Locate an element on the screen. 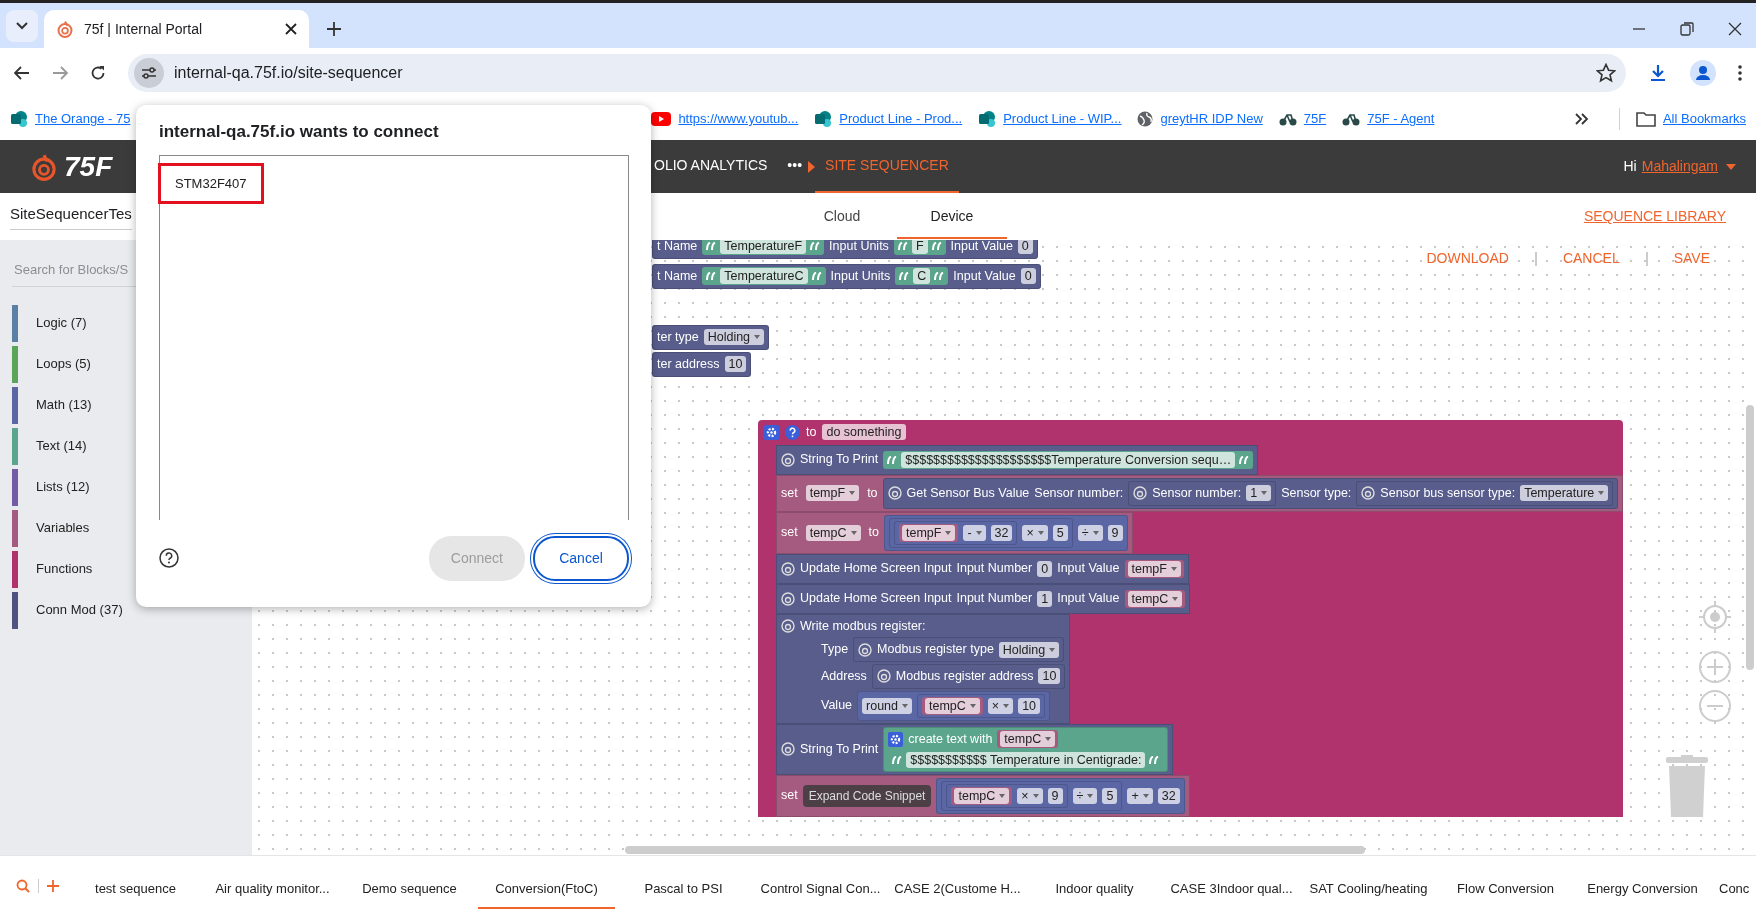 Image resolution: width=1756 pixels, height=916 pixels. download-icon is located at coordinates (1658, 73).